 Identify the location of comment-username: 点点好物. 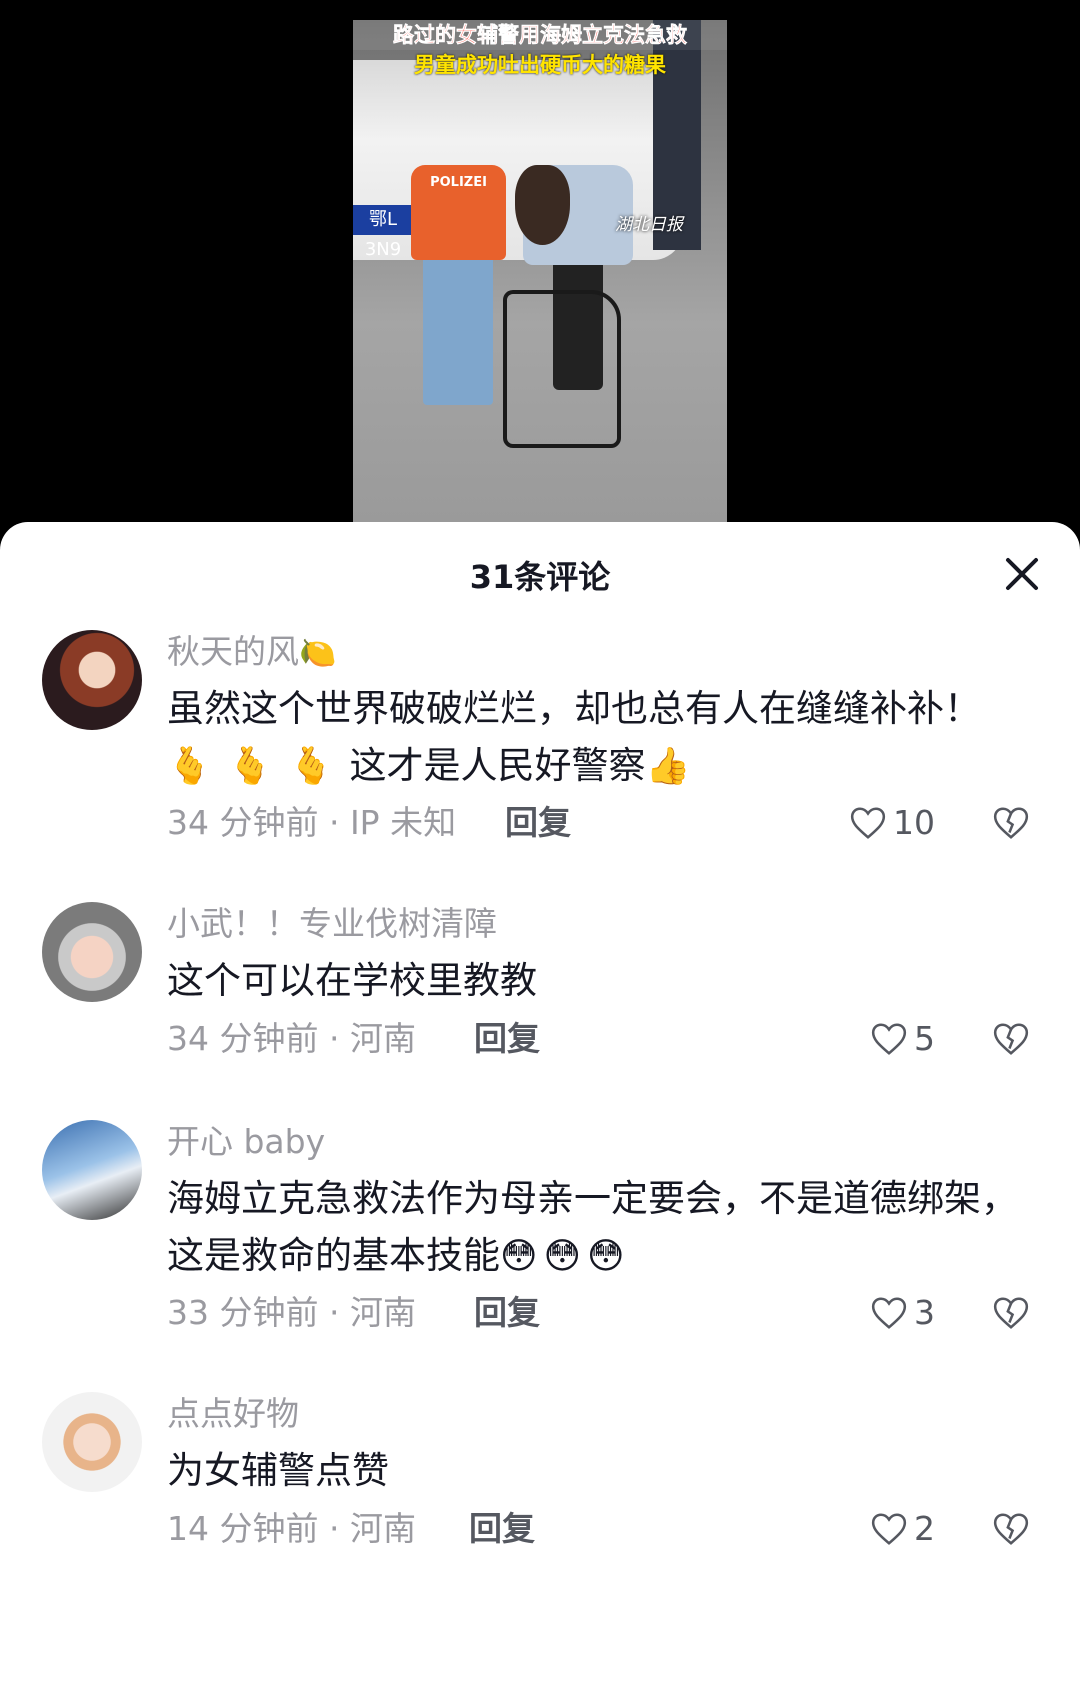
(593, 1414).